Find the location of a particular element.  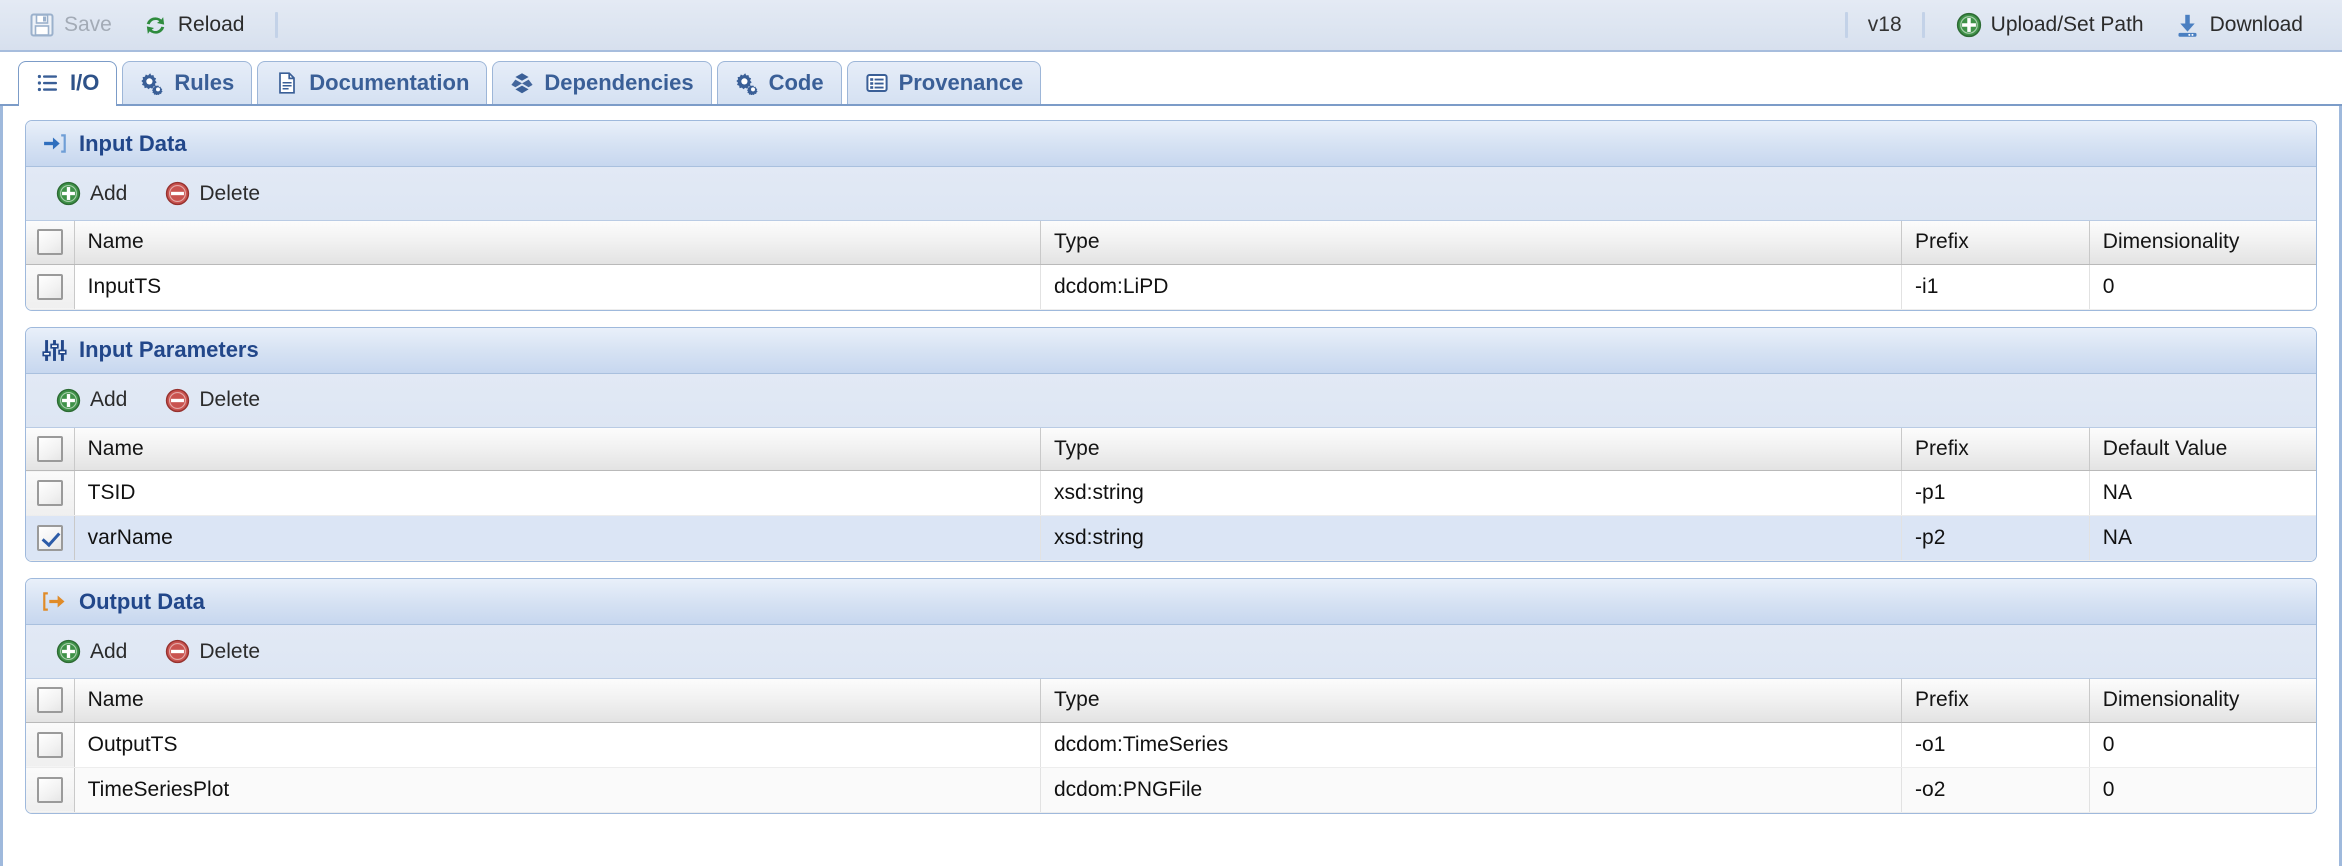

input-parameters-add-label: Add is located at coordinates (109, 399).